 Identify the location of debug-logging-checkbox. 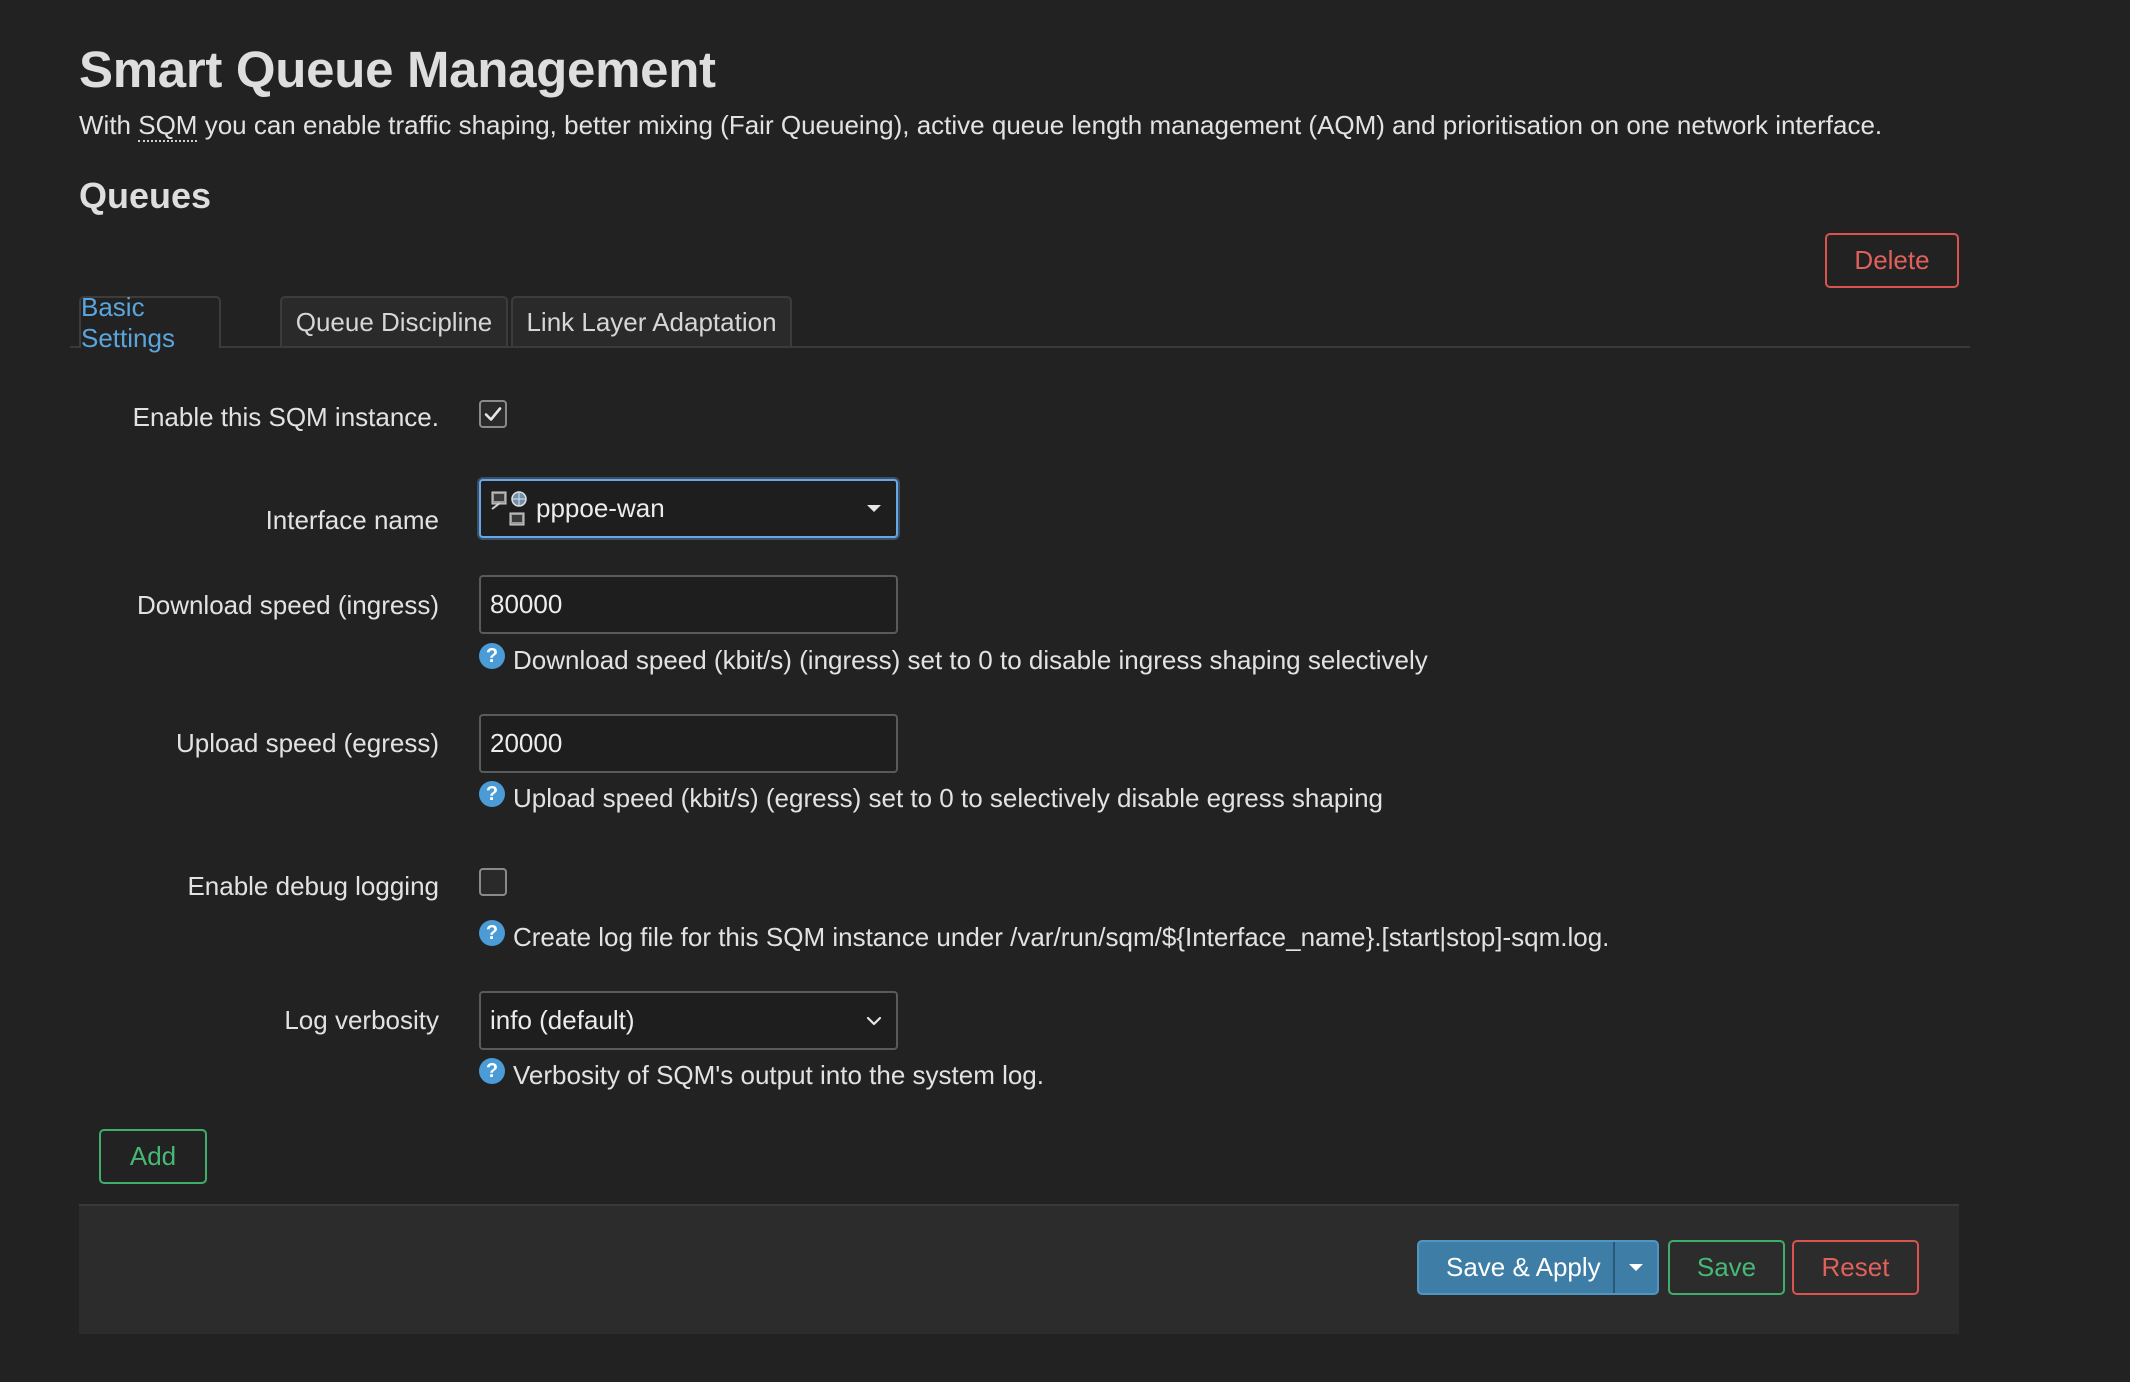
(493, 882).